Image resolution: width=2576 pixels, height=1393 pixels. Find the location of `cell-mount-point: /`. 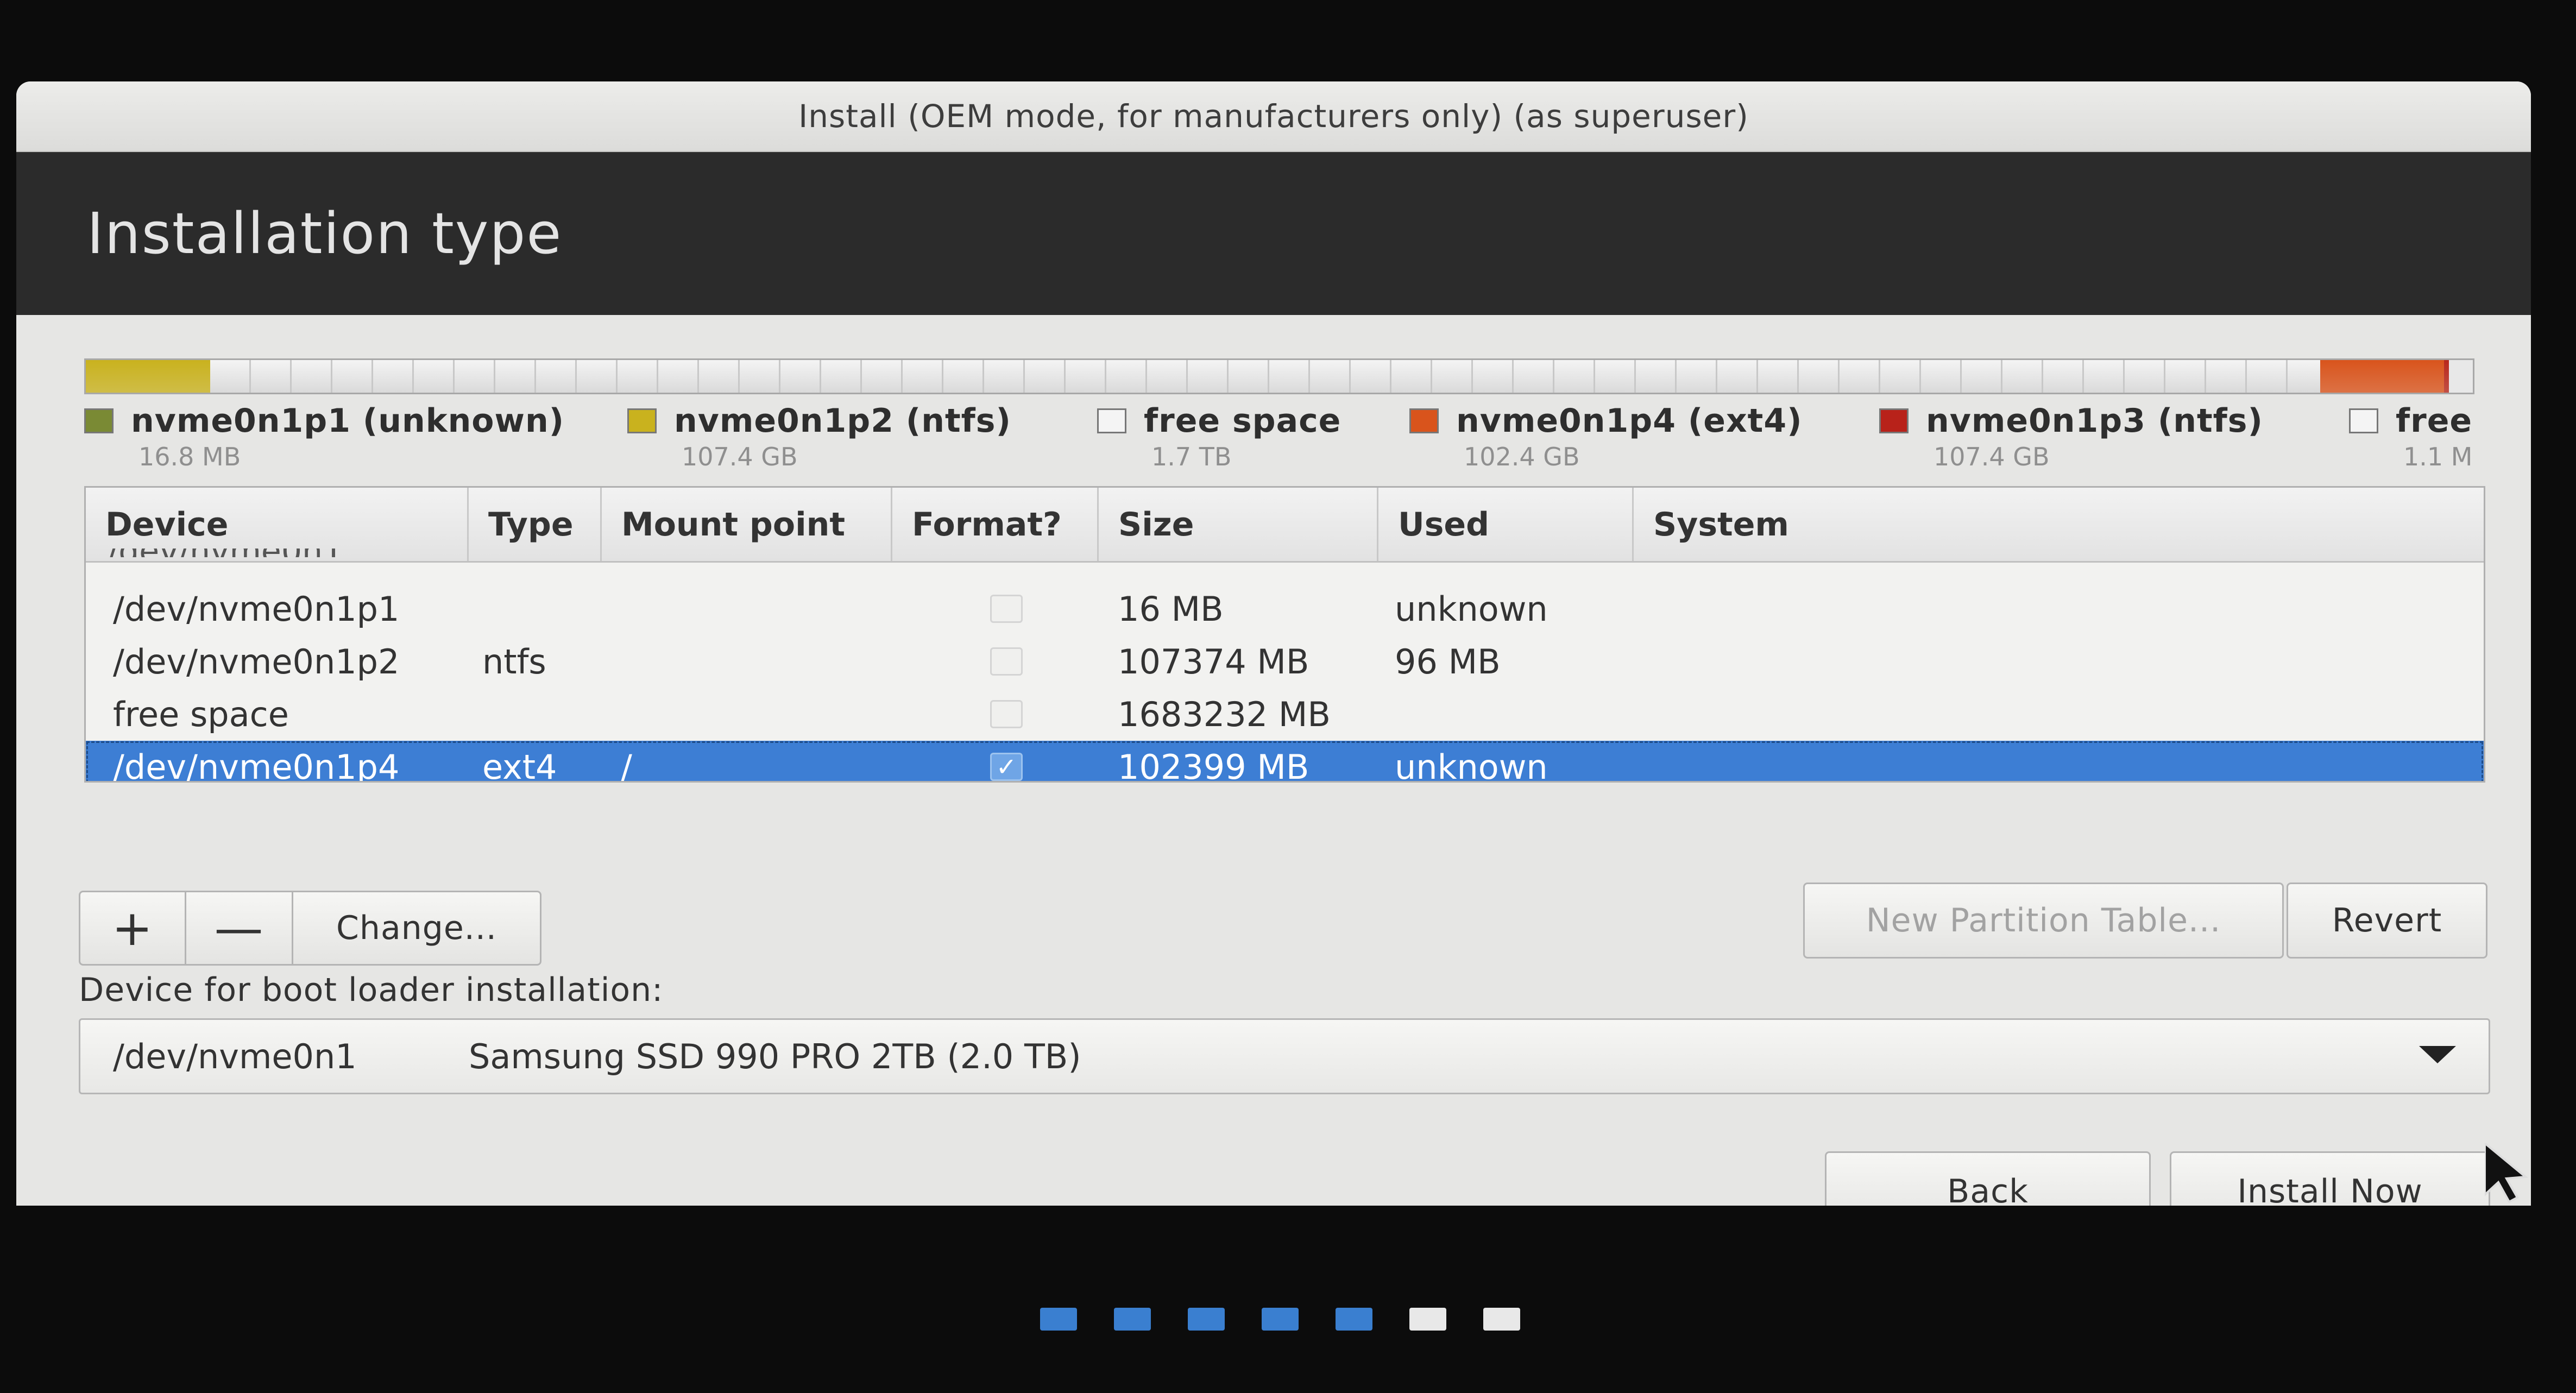

cell-mount-point: / is located at coordinates (627, 765).